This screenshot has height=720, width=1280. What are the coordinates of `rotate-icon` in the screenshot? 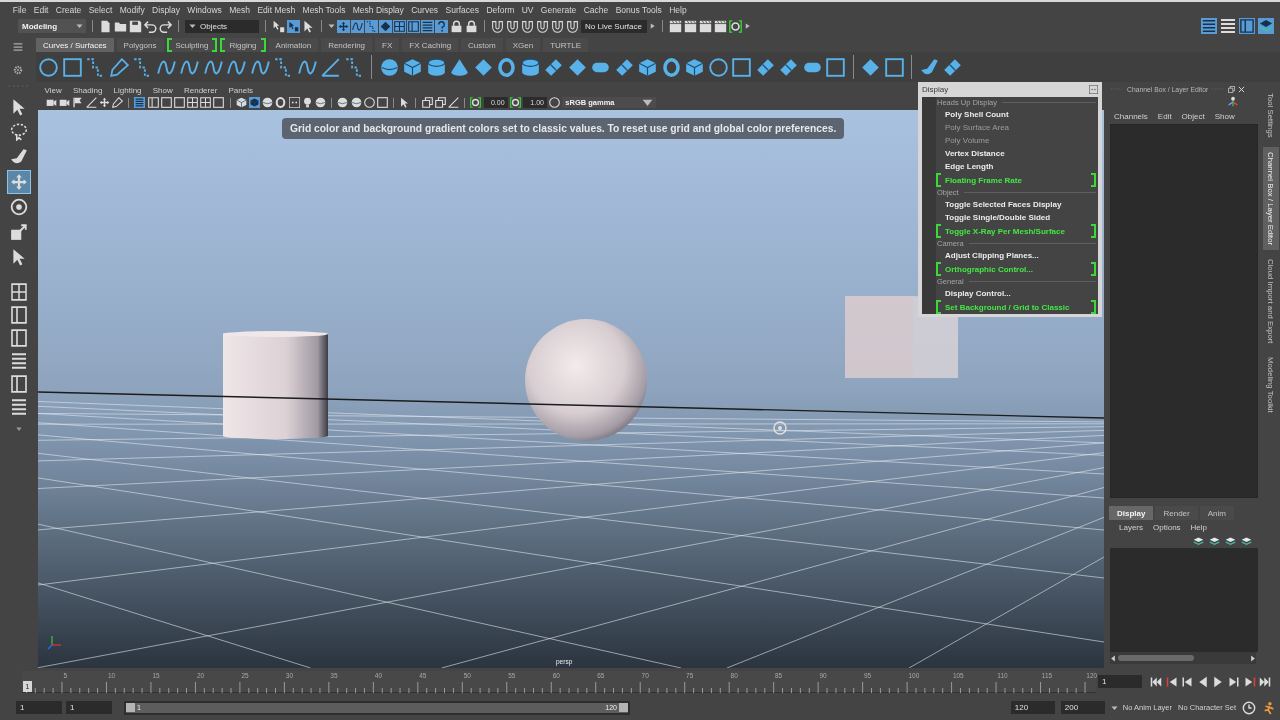 It's located at (19, 207).